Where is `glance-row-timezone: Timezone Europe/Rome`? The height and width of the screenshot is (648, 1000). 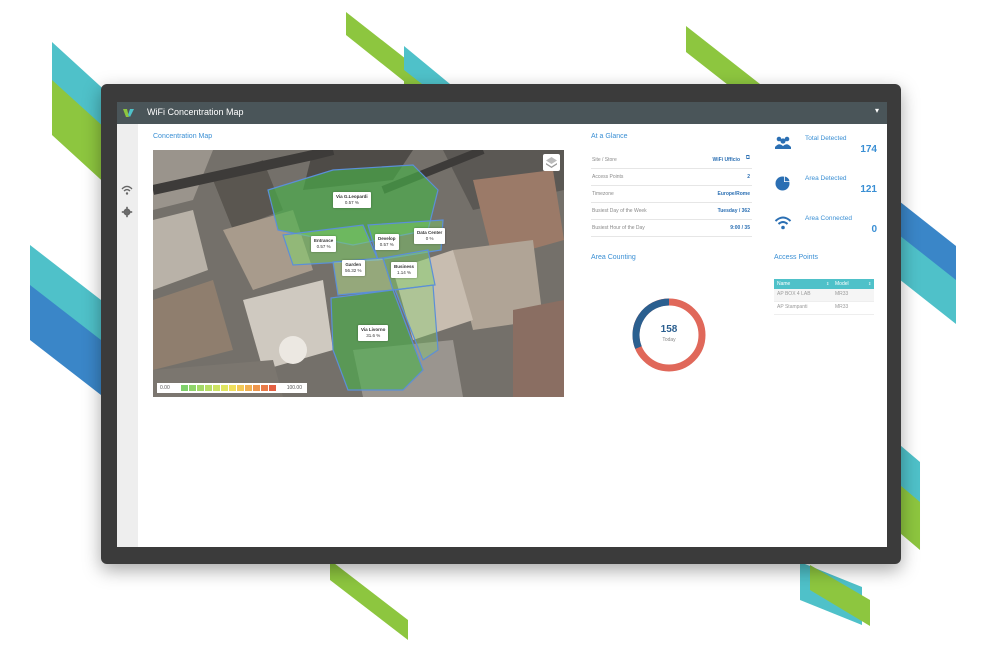 glance-row-timezone: Timezone Europe/Rome is located at coordinates (671, 194).